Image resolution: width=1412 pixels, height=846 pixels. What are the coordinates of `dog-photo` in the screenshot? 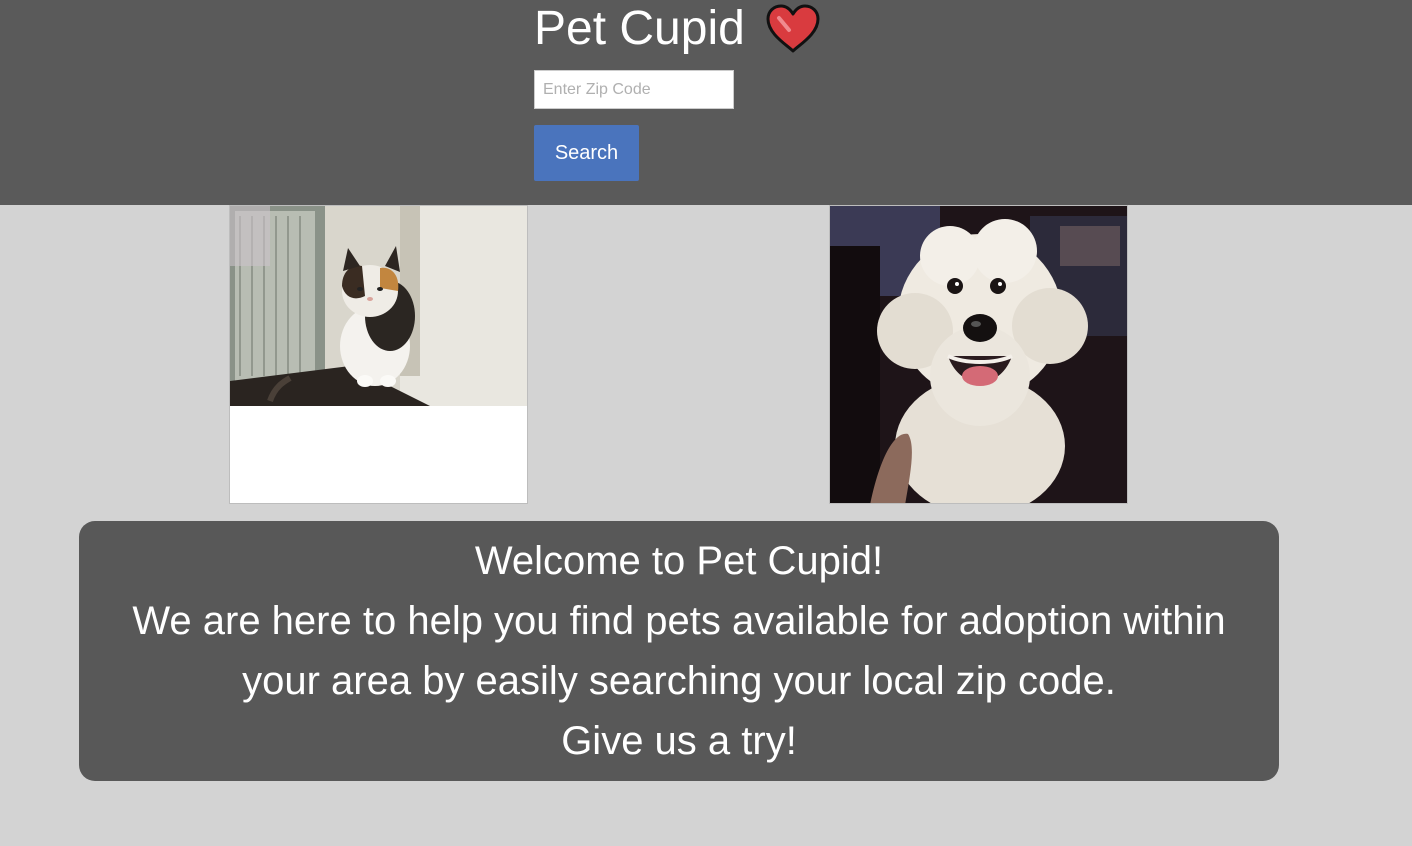 It's located at (978, 354).